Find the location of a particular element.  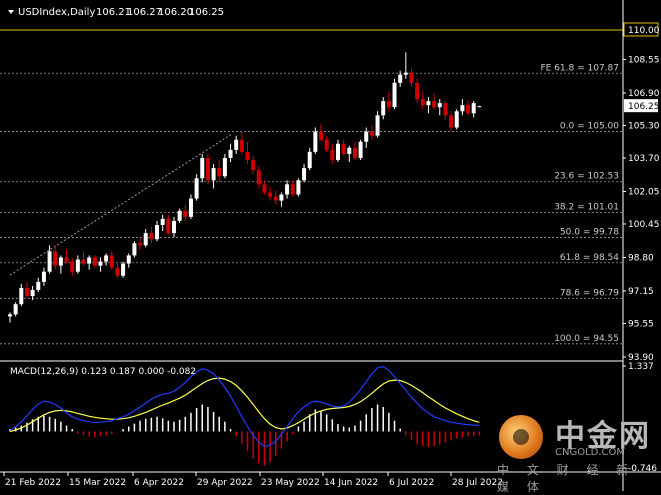

fib-label: 38.2 = 101.01 is located at coordinates (586, 208).